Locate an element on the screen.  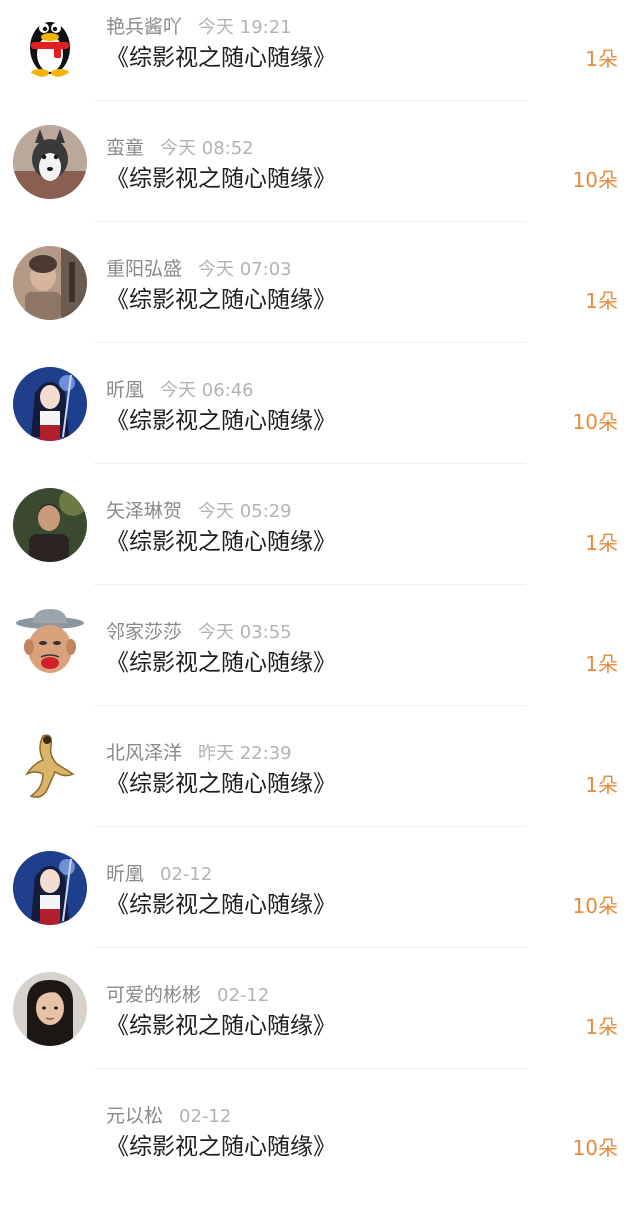
list-item: 可爱的彬彬 02-12 《综影视之随心随缘》 1朵 is located at coordinates (320, 1028).